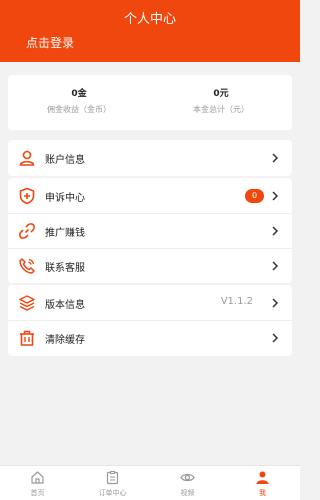  Describe the element at coordinates (27, 303) in the screenshot. I see `layers-icon` at that location.